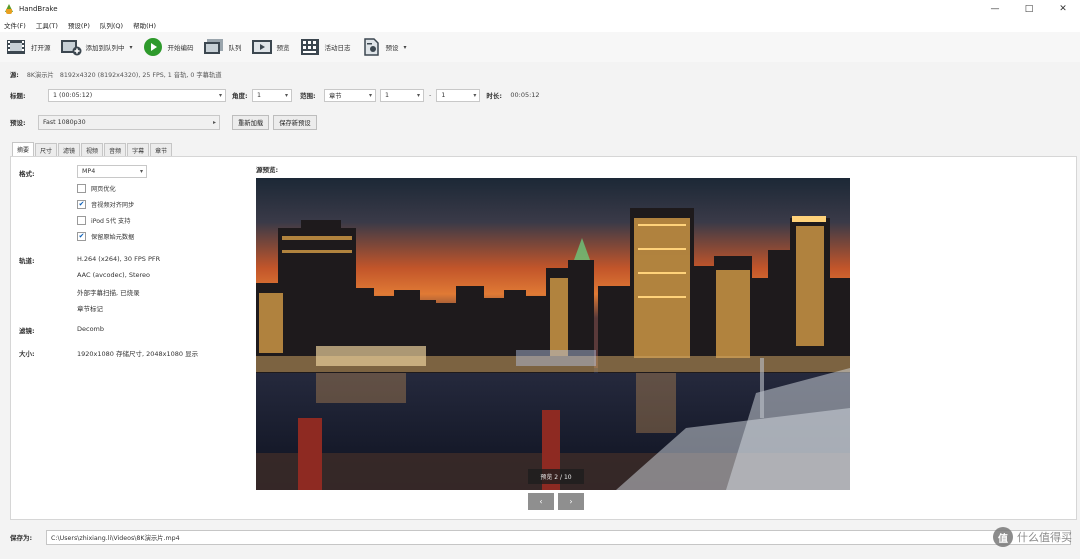 The height and width of the screenshot is (559, 1080). I want to click on title-bar: HandBrake — □ ✕, so click(540, 8).